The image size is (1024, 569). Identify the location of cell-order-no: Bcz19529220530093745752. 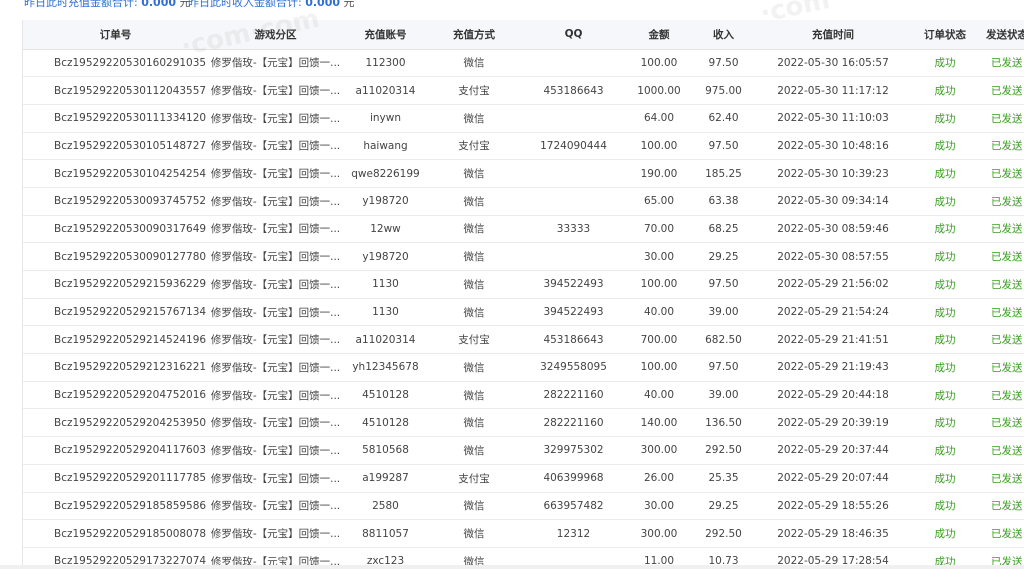
(115, 201).